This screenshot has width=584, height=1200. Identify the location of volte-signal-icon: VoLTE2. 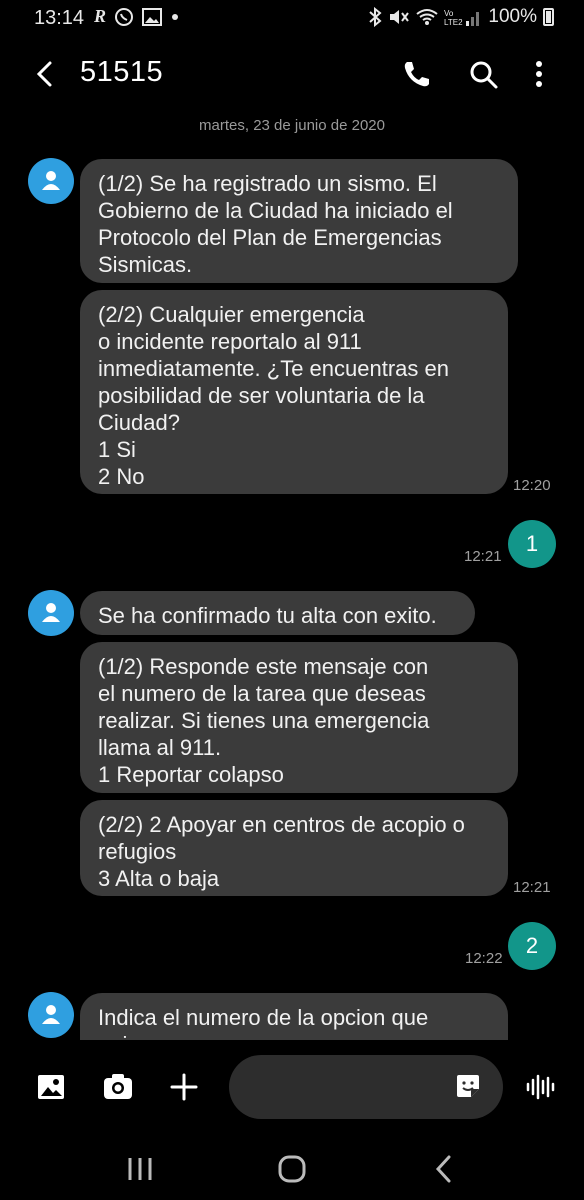
(462, 18).